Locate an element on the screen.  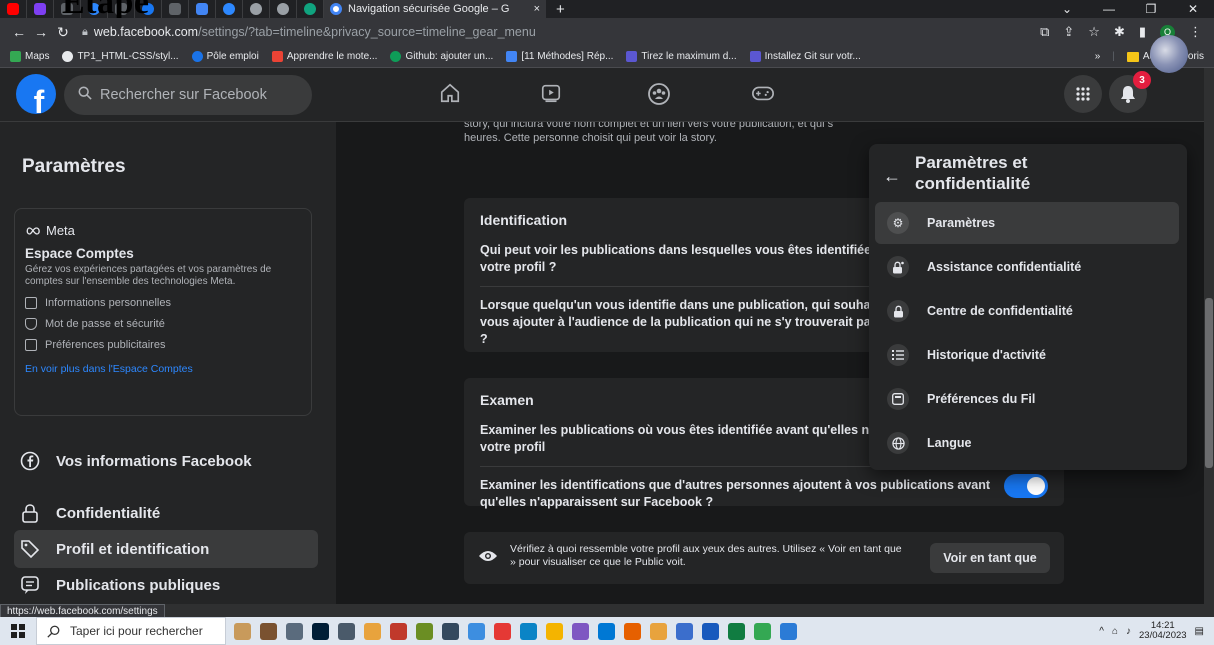
bookmark-maps: Maps is located at coordinates (29, 56).